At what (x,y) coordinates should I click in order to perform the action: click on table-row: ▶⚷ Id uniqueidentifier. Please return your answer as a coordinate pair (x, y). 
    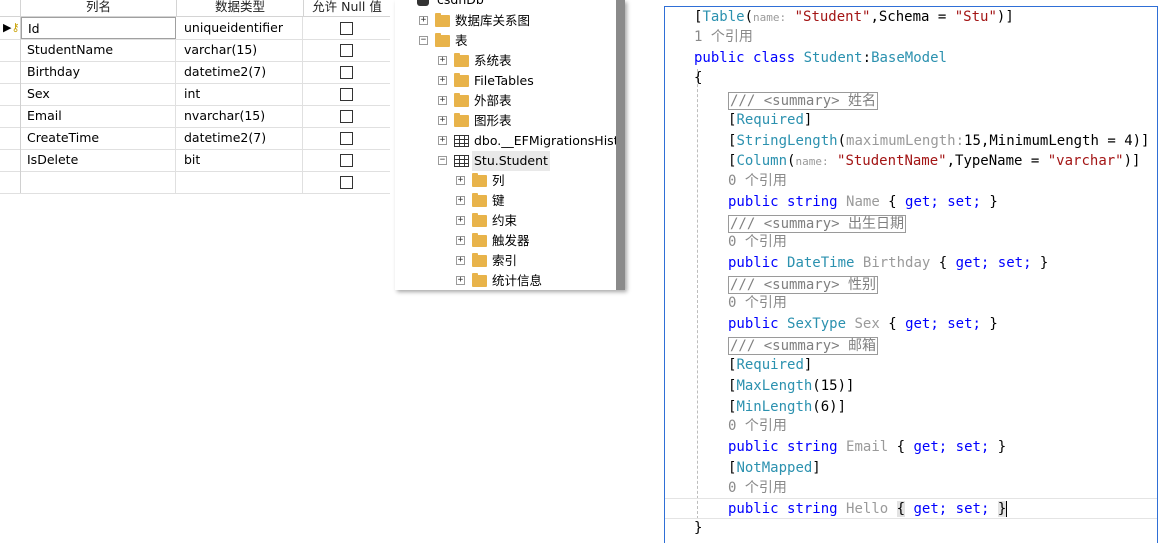
    Looking at the image, I should click on (195, 28).